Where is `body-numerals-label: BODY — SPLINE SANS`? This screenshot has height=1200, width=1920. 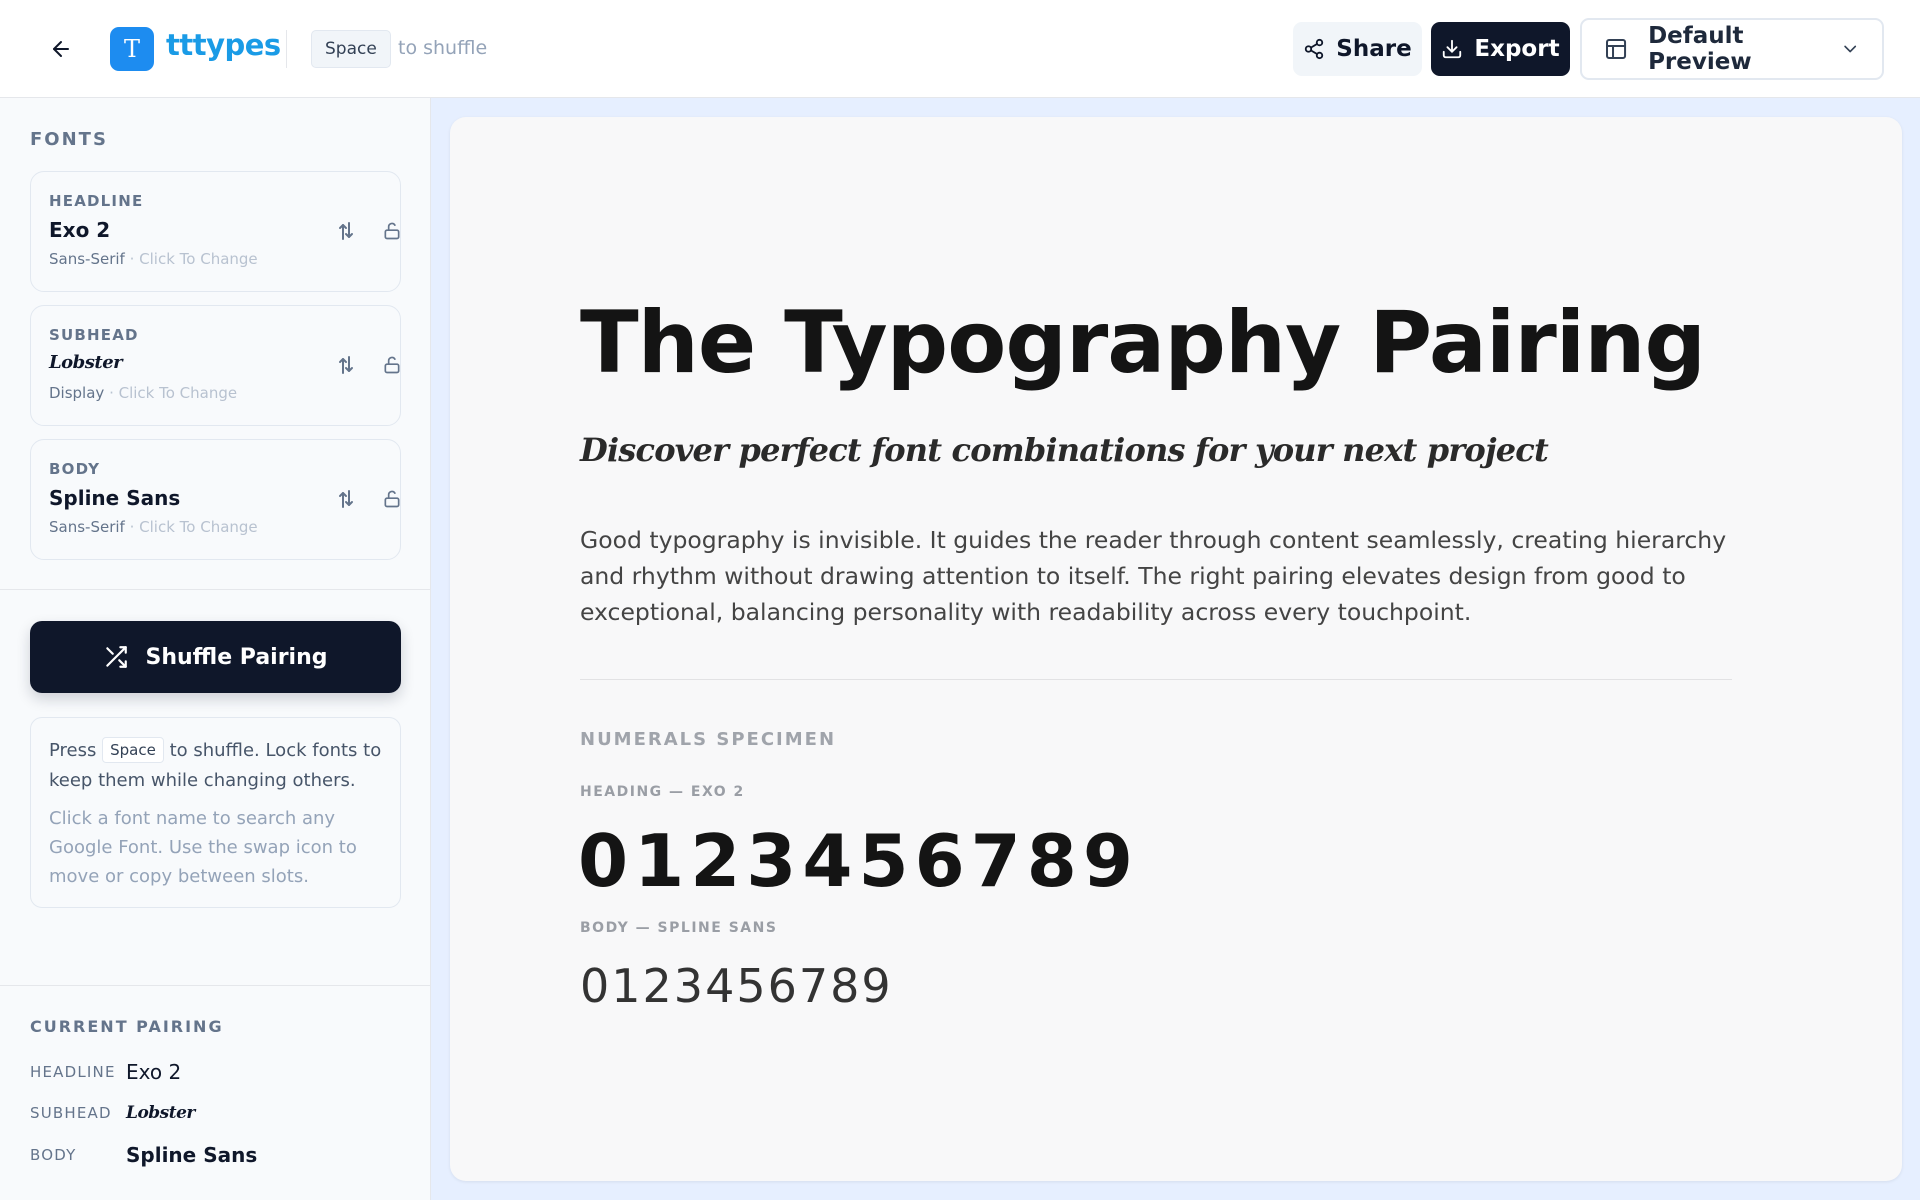 body-numerals-label: BODY — SPLINE SANS is located at coordinates (679, 928).